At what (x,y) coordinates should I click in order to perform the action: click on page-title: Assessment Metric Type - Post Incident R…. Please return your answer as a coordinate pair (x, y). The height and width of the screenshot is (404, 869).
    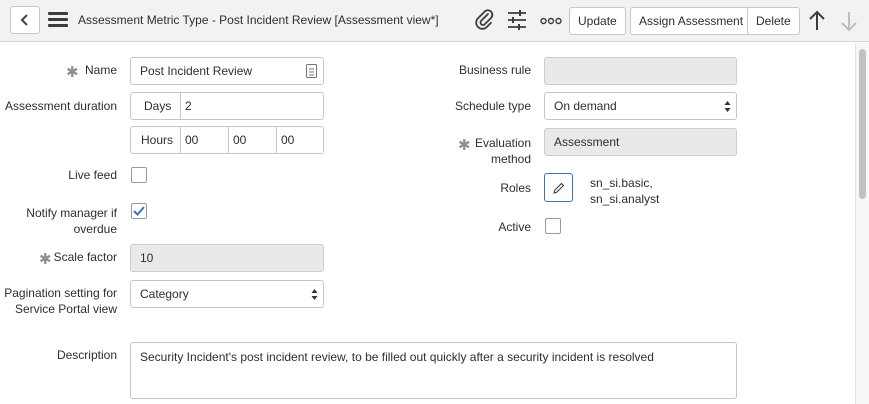
    Looking at the image, I should click on (258, 20).